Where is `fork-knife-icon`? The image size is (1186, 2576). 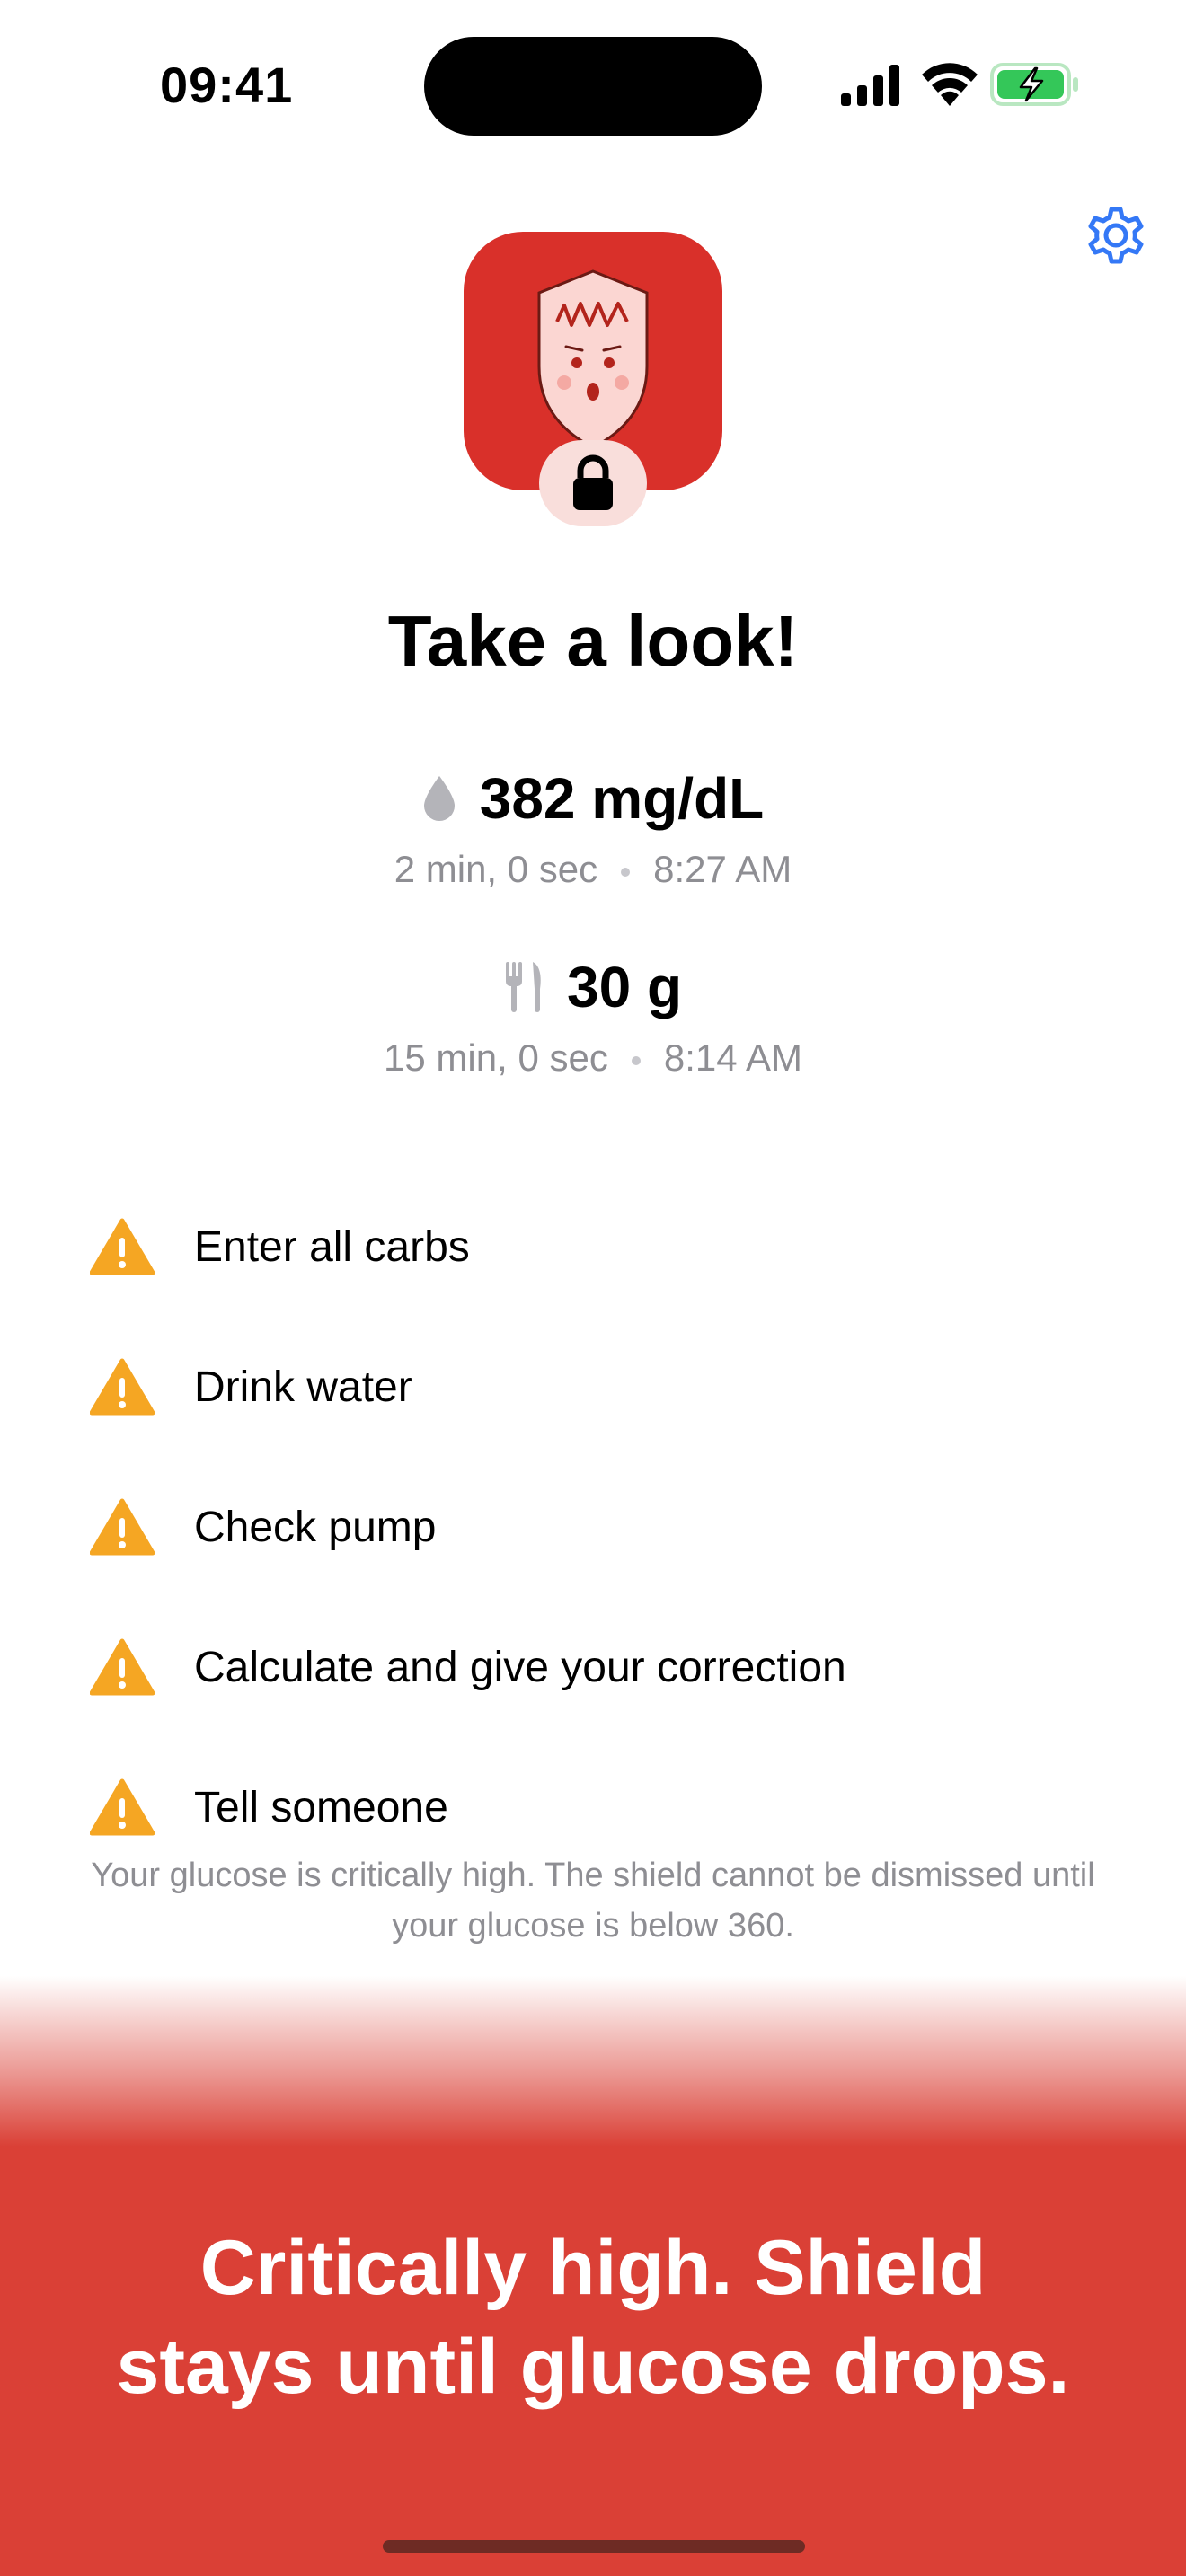 fork-knife-icon is located at coordinates (523, 987).